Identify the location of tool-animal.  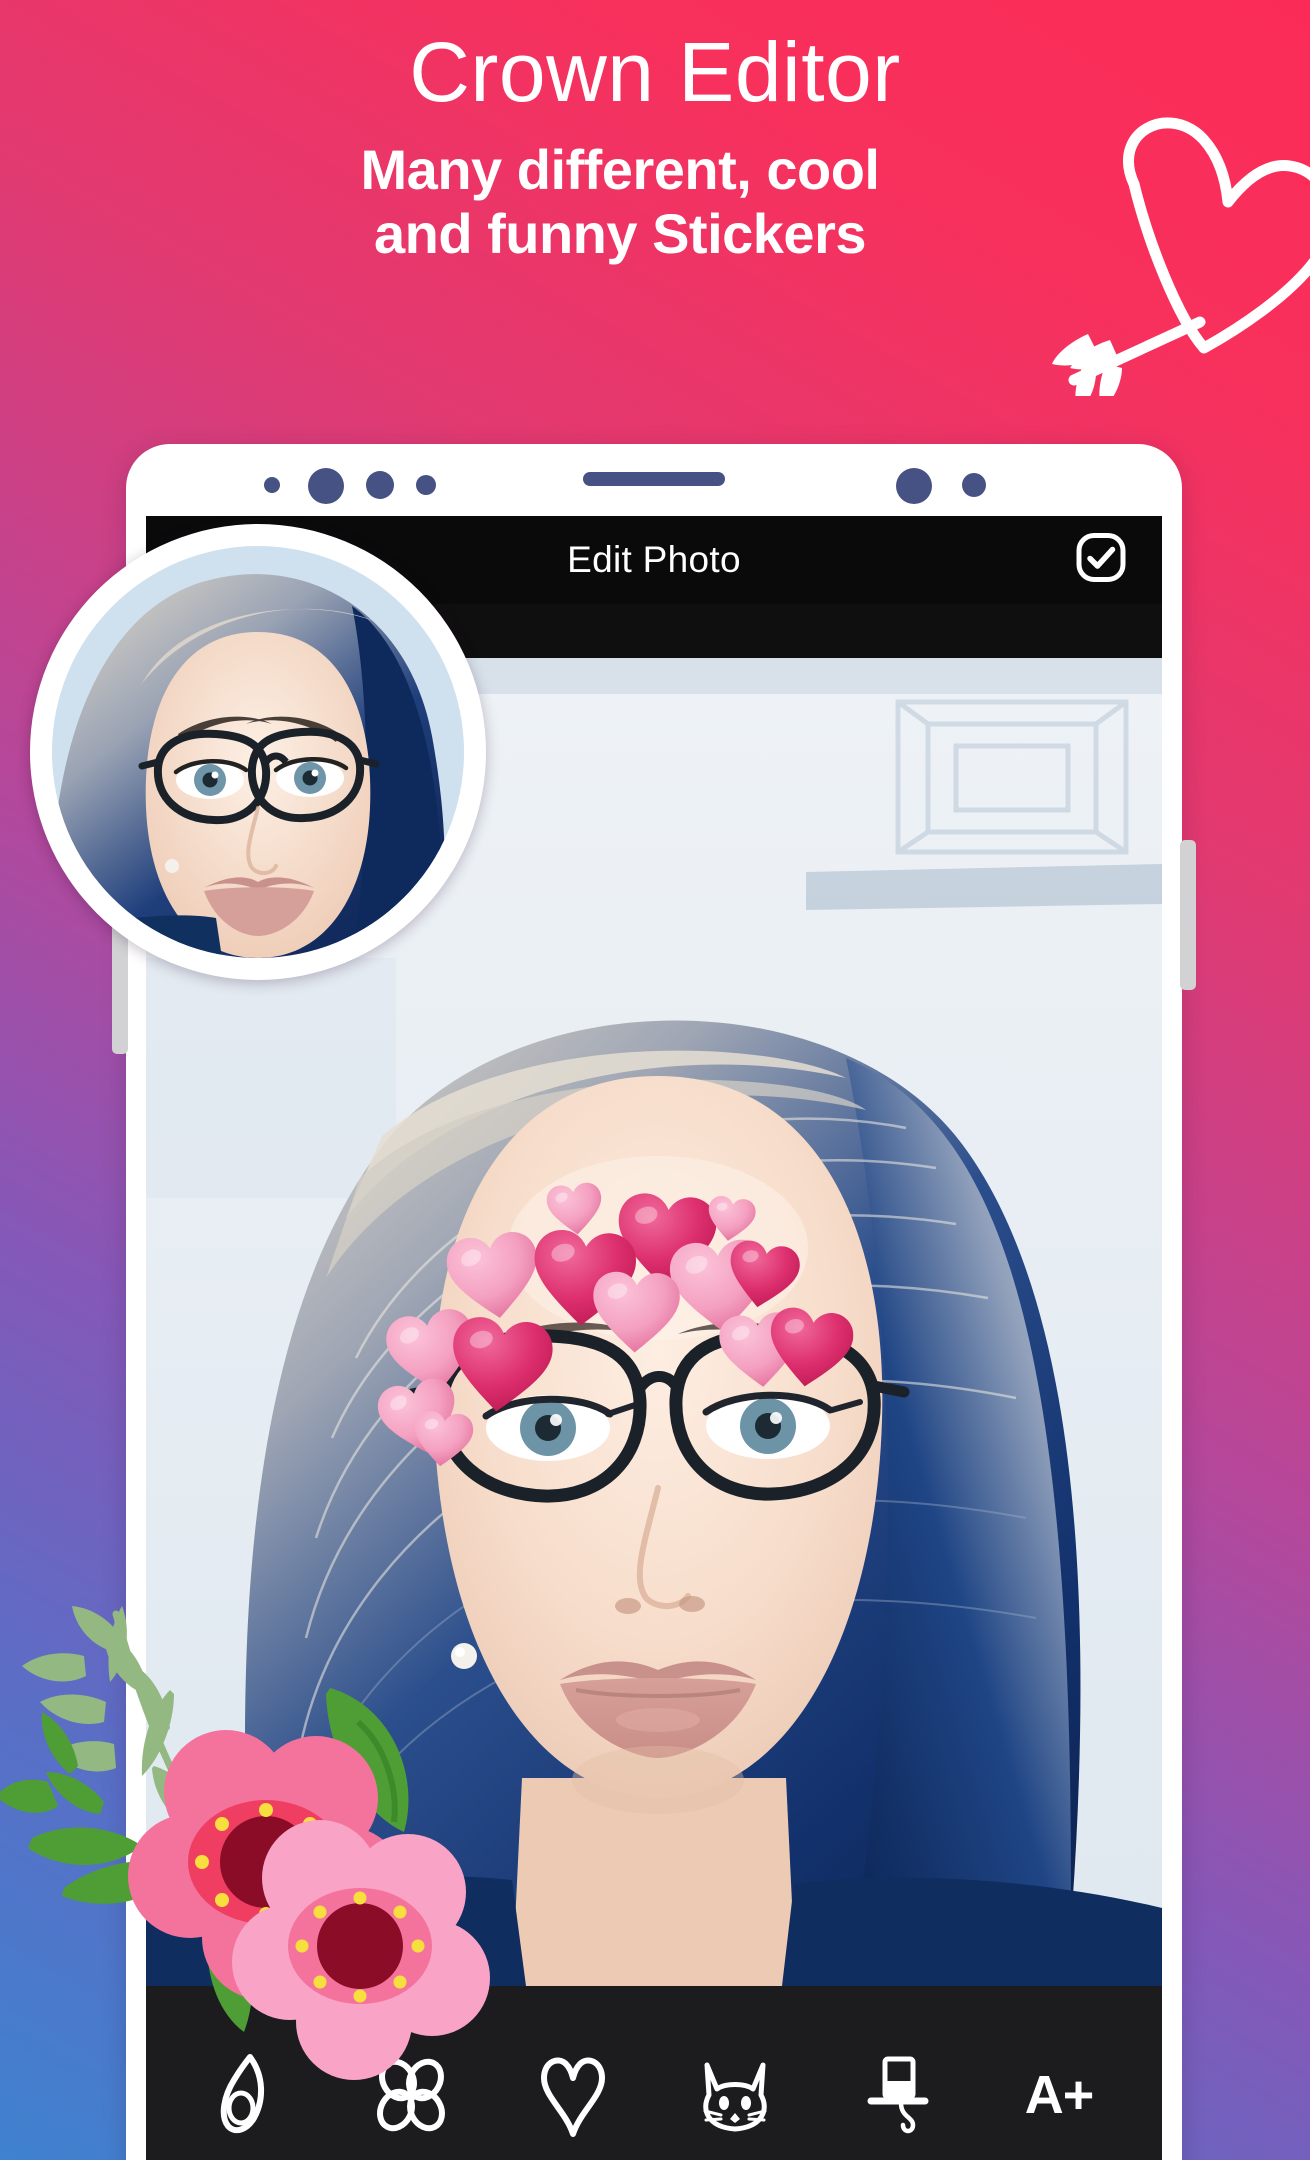
(735, 2095).